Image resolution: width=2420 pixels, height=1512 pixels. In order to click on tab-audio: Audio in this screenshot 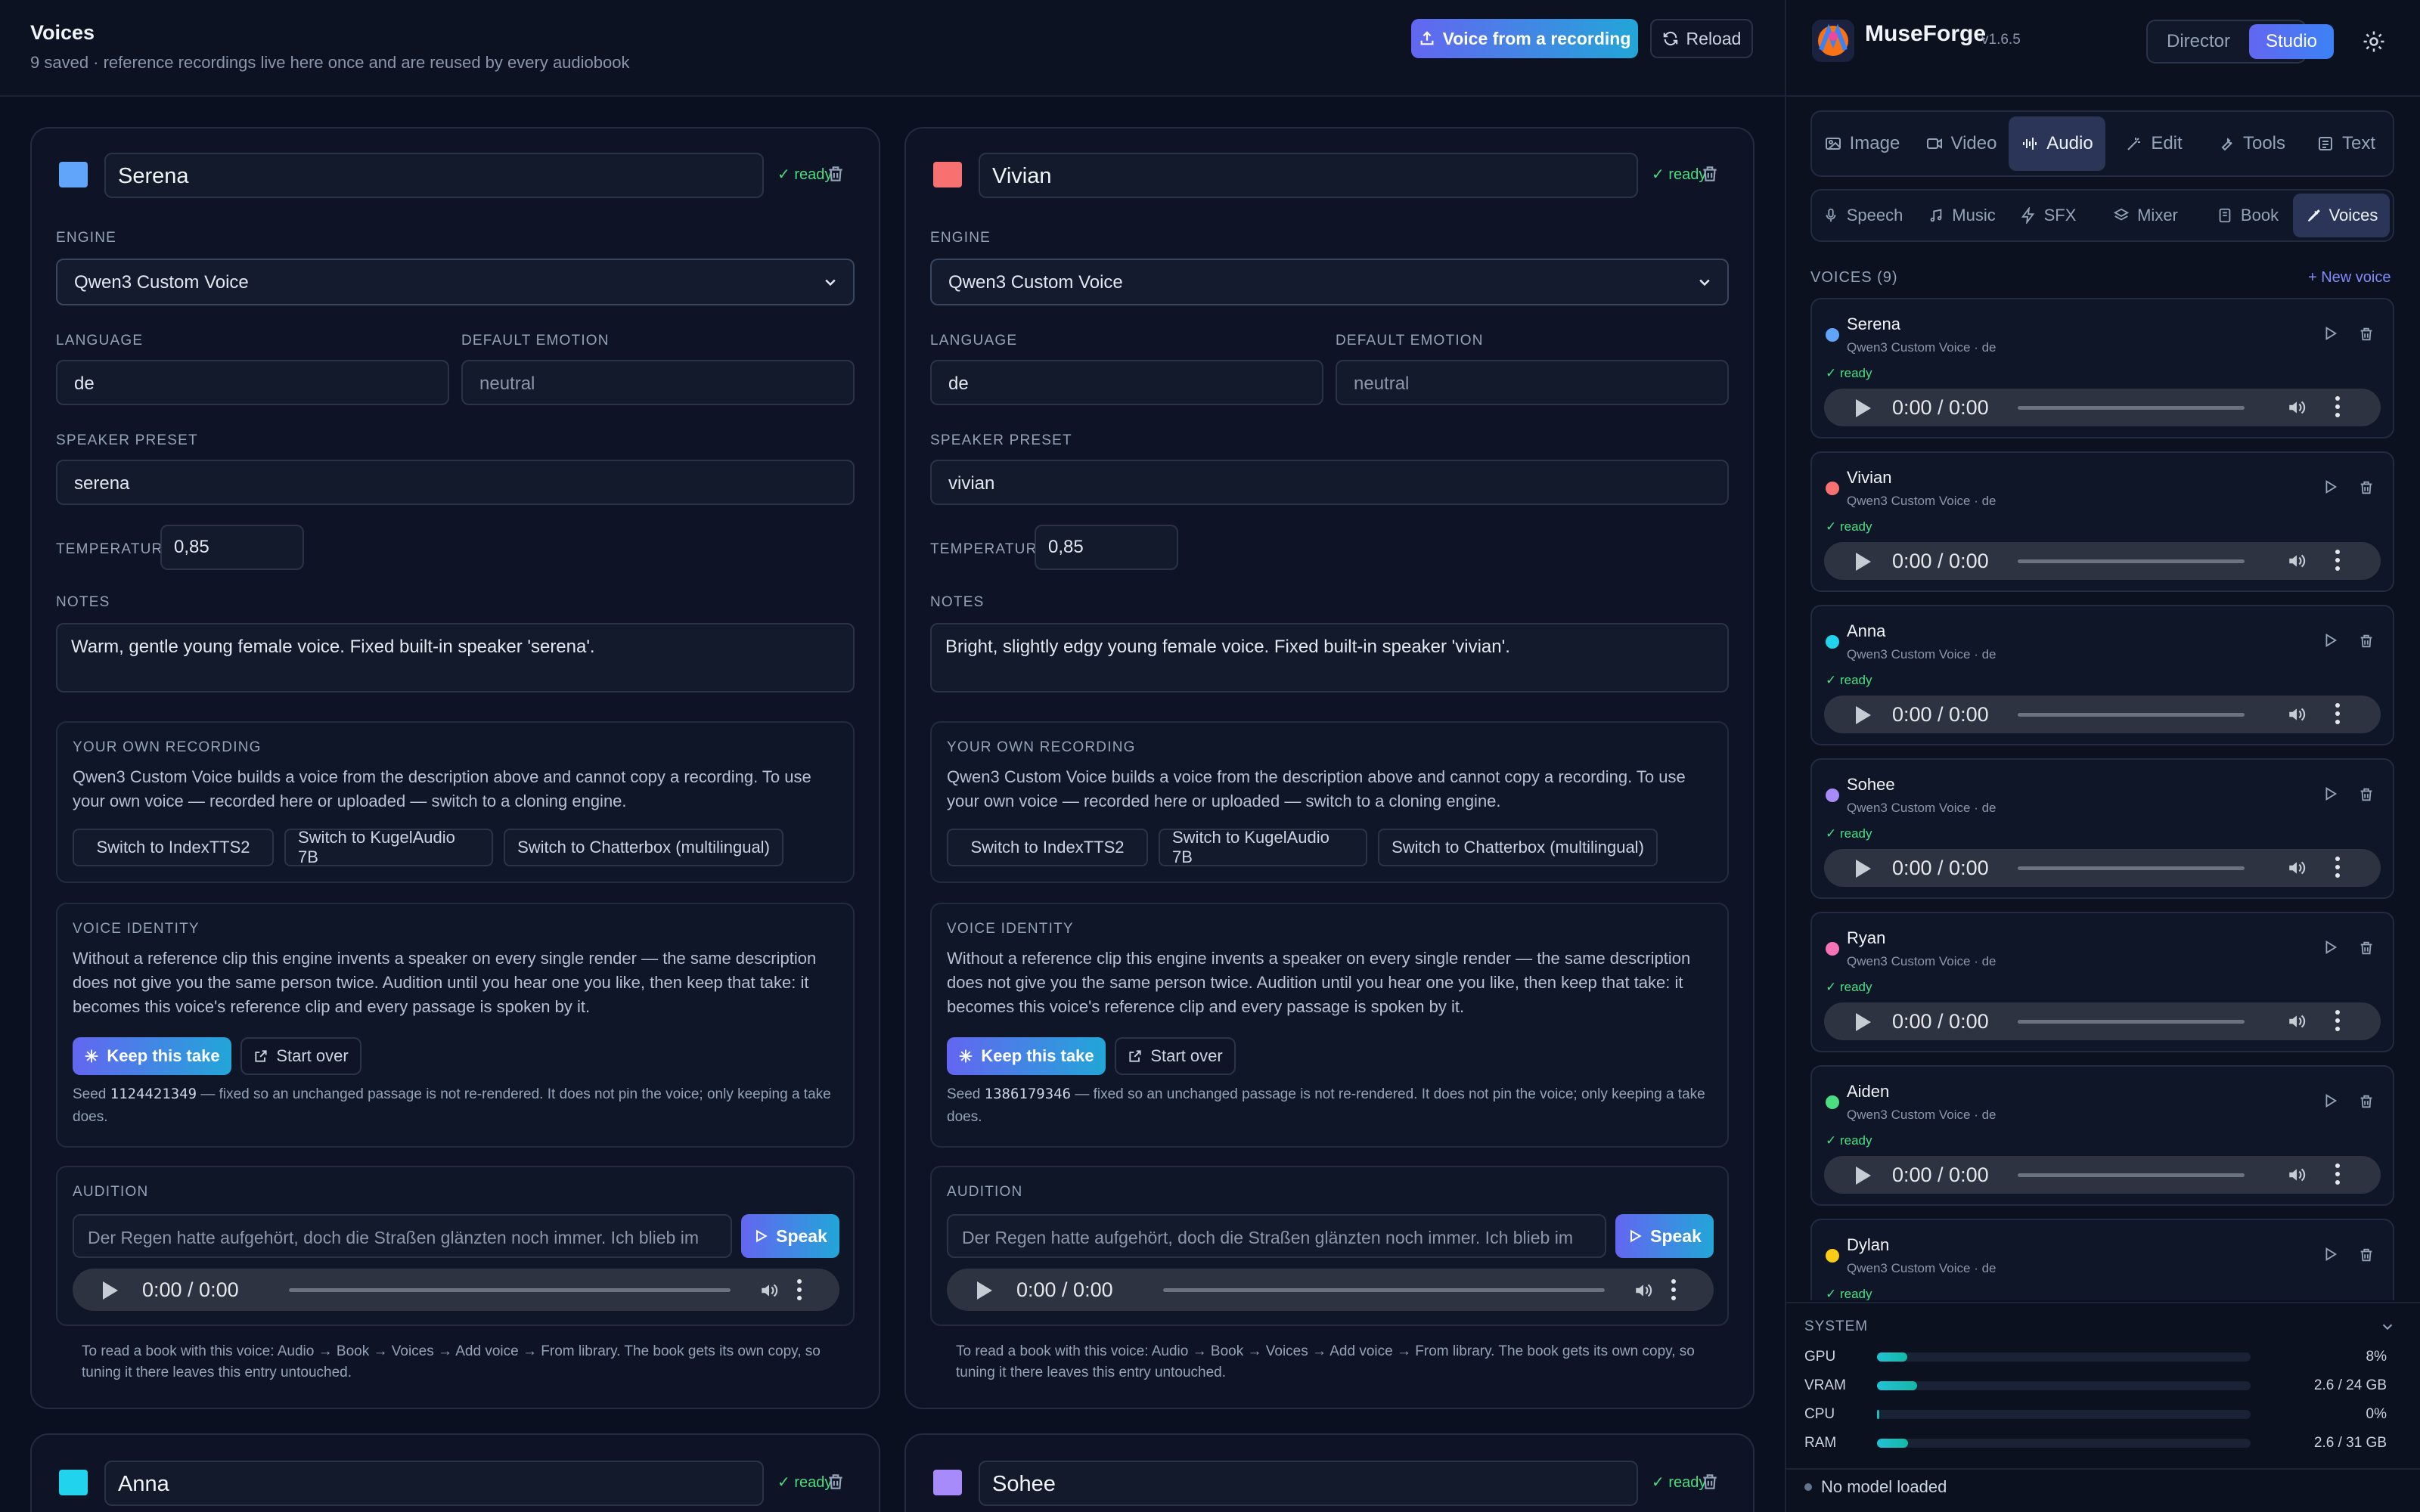, I will do `click(2057, 143)`.